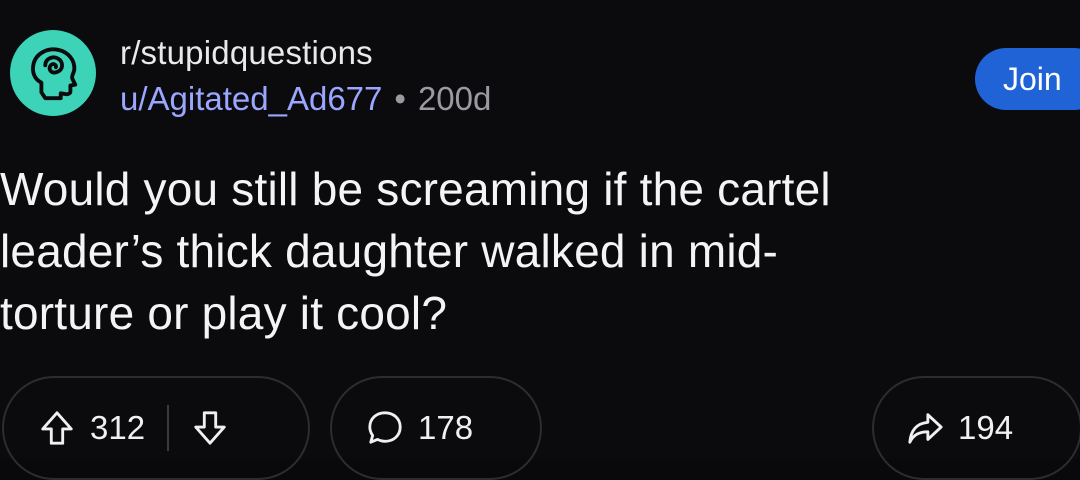 The image size is (1080, 480). What do you see at coordinates (246, 53) in the screenshot?
I see `subreddit-name: r/stupidquestions` at bounding box center [246, 53].